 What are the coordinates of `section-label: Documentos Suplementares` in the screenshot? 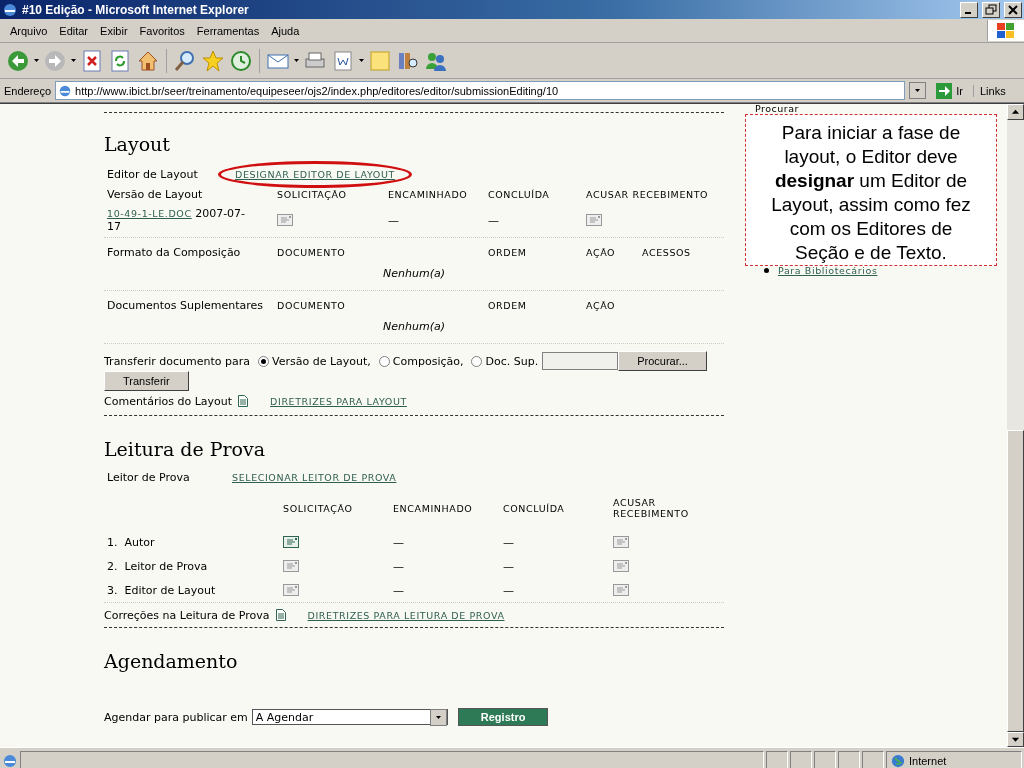 It's located at (185, 305).